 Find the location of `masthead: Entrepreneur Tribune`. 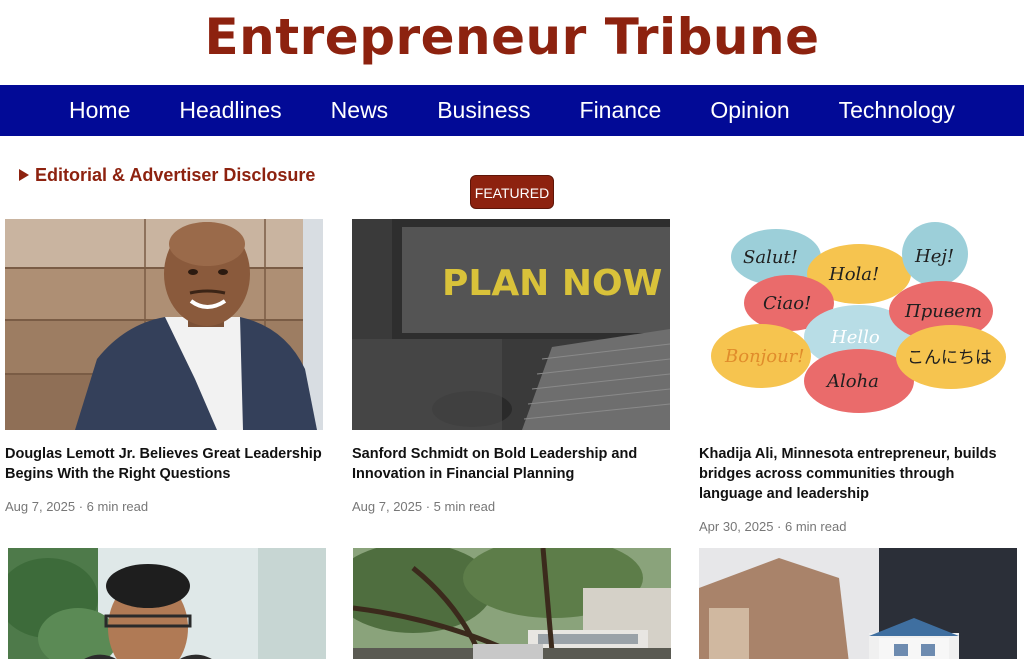

masthead: Entrepreneur Tribune is located at coordinates (512, 42).